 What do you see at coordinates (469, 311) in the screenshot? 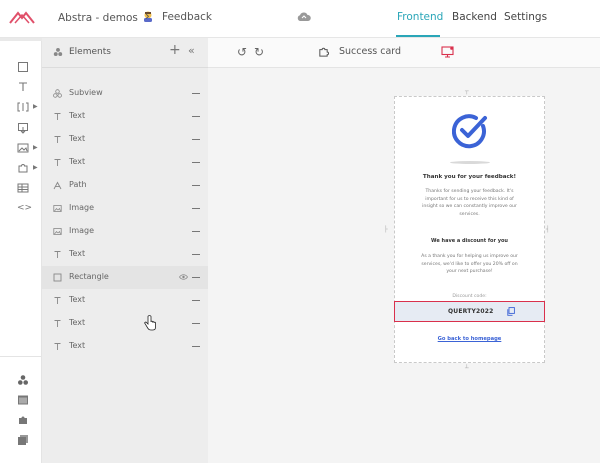
I see `discount-code-box: QUERTY2022` at bounding box center [469, 311].